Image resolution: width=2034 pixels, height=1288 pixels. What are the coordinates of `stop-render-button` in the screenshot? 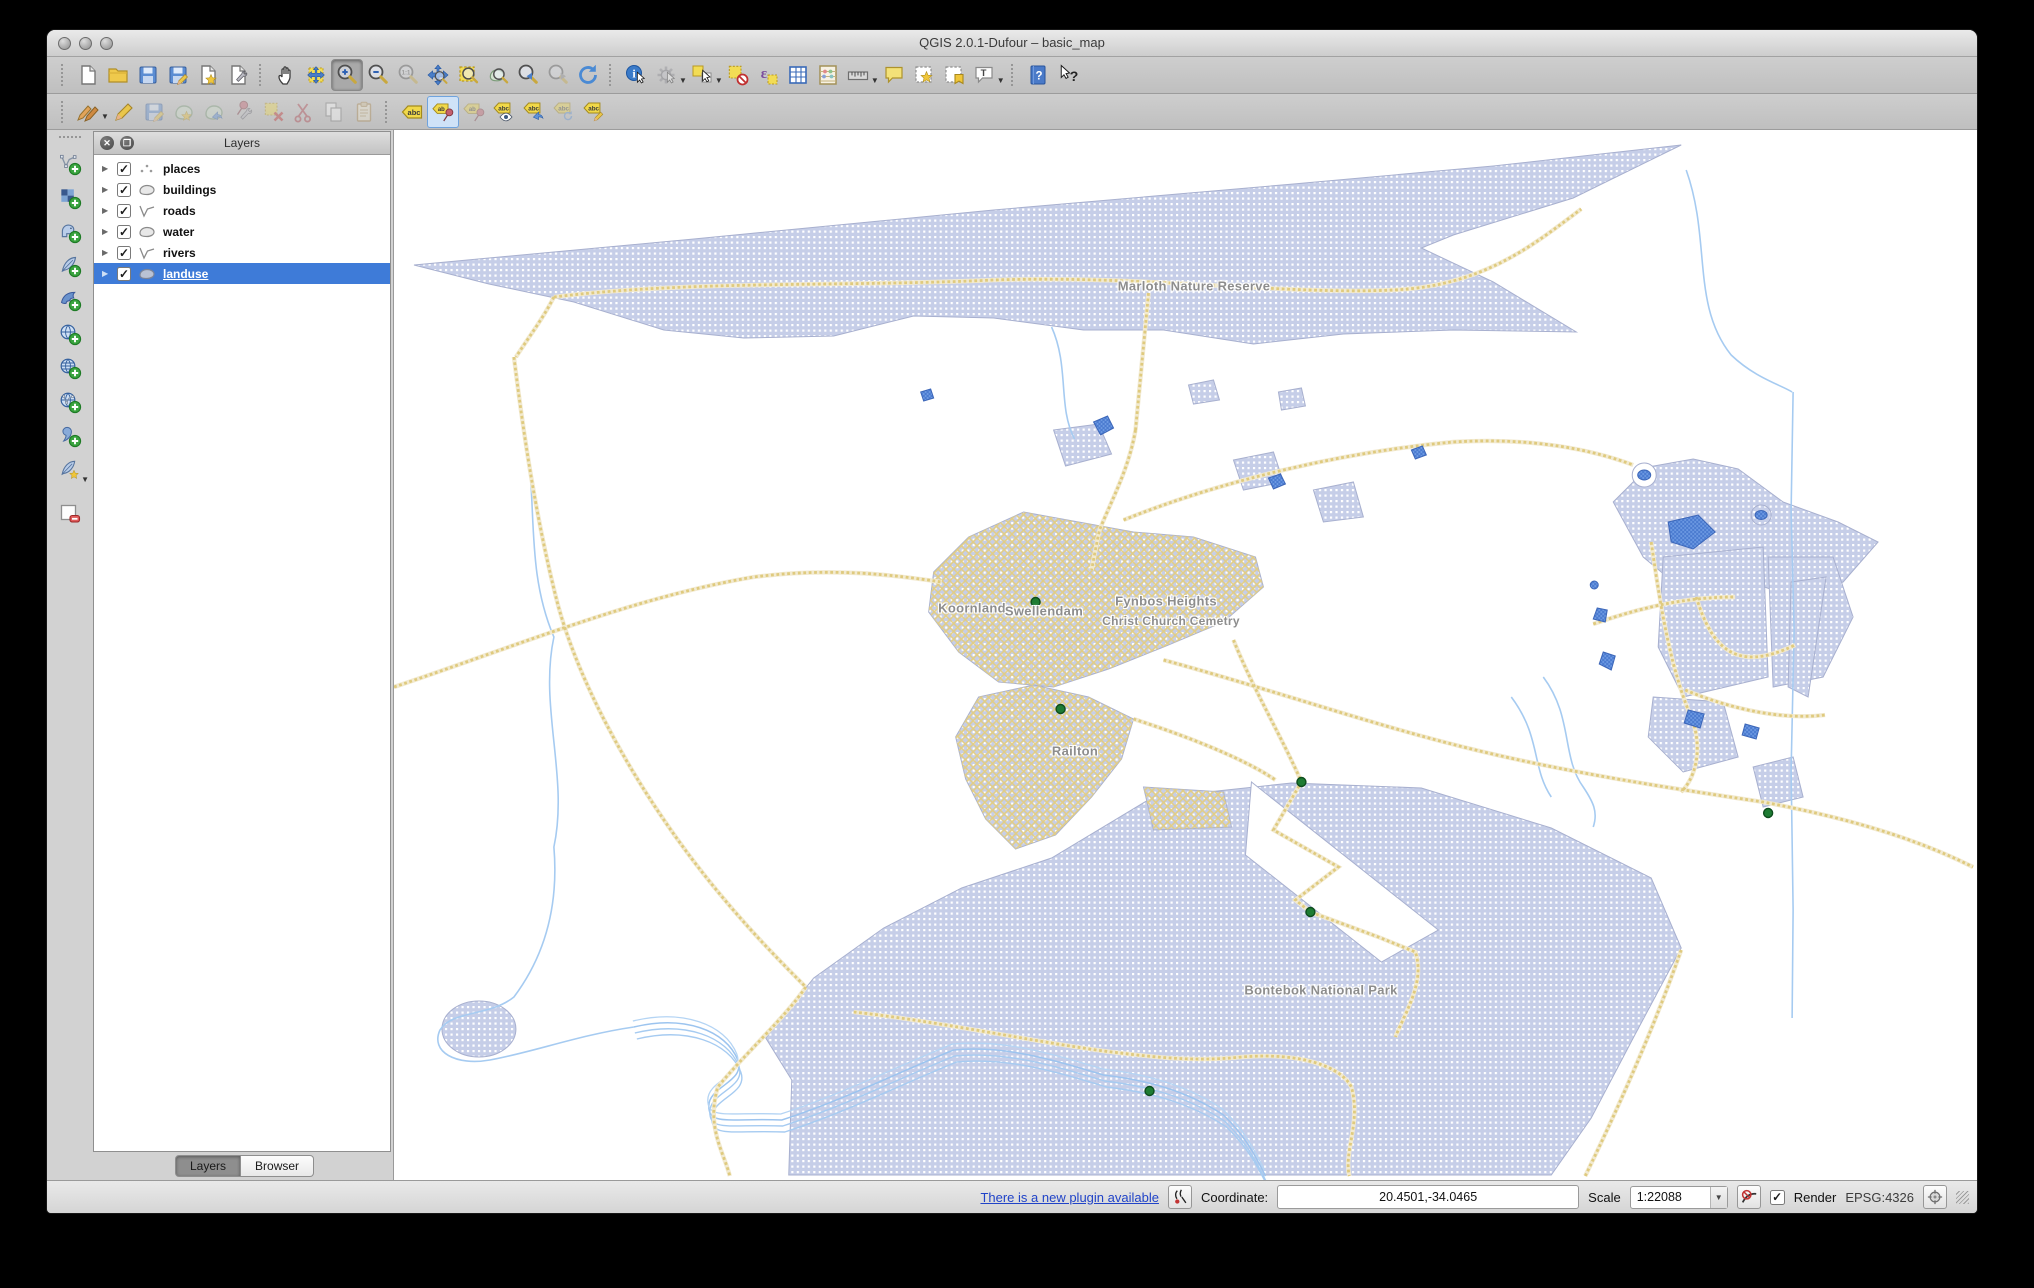 It's located at (1748, 1197).